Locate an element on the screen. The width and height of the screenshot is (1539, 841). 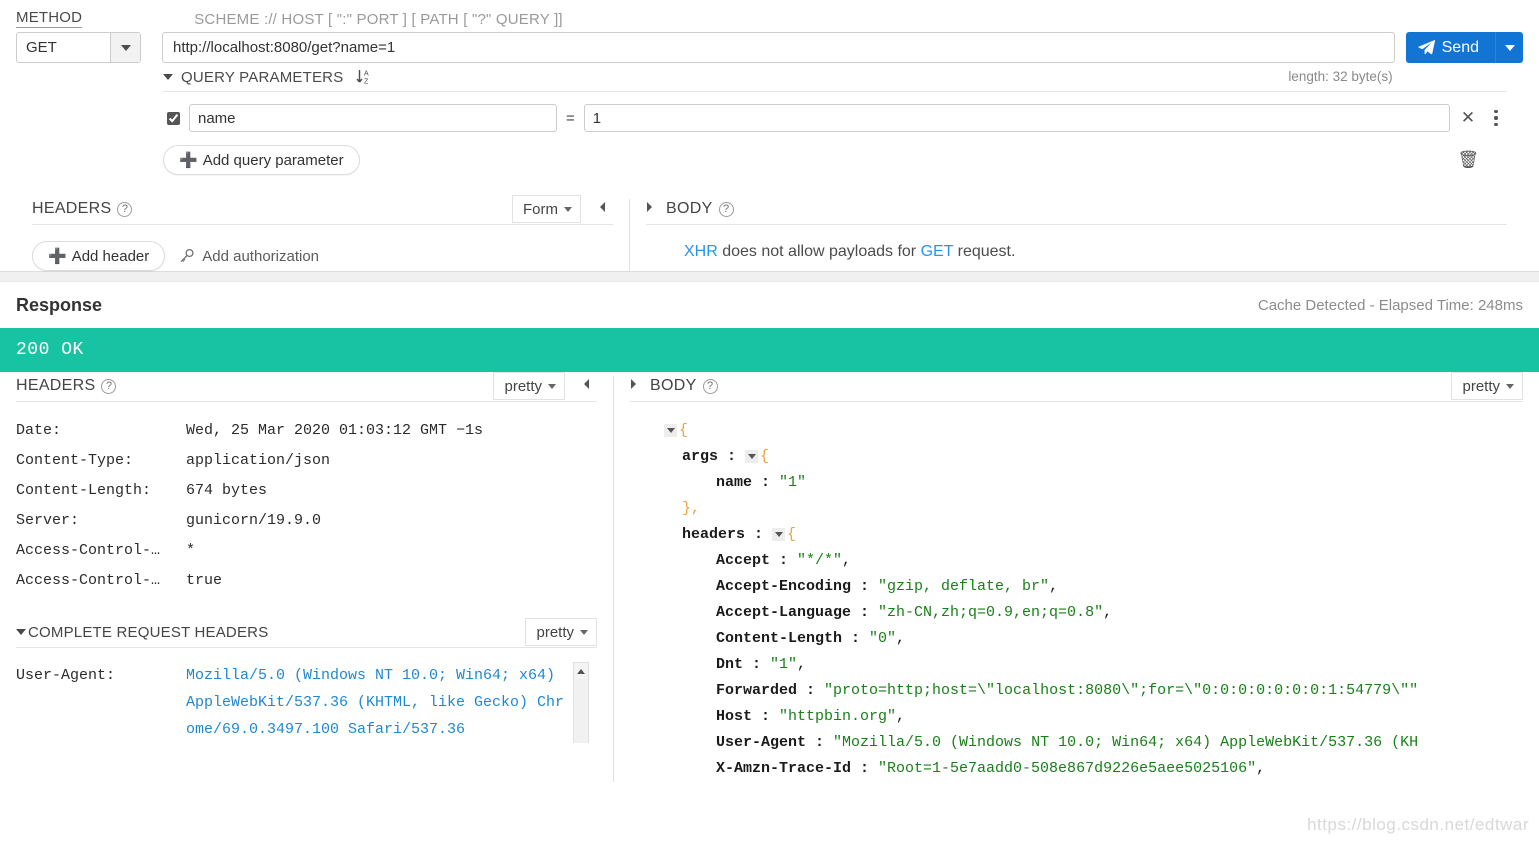
key-icon is located at coordinates (187, 255).